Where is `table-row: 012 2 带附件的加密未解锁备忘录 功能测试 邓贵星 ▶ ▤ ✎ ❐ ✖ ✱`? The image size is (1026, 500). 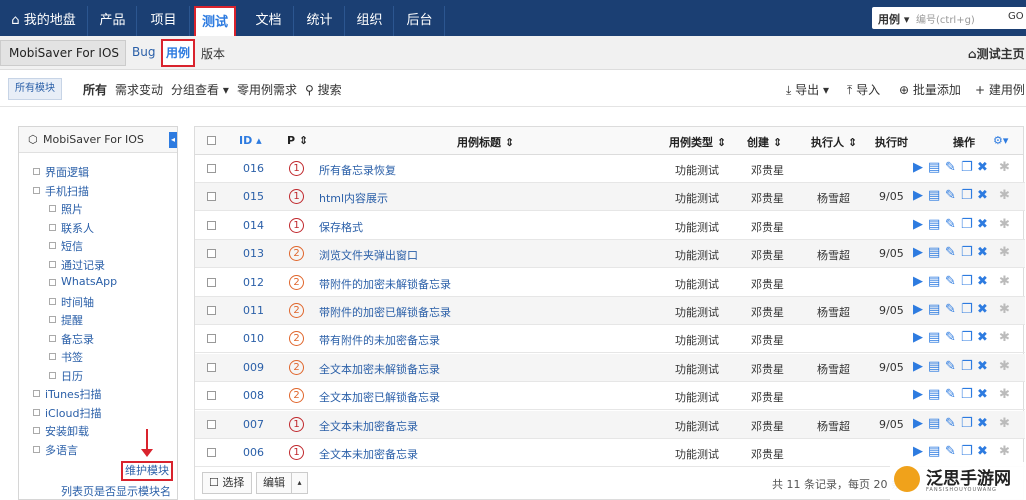
table-row: 012 2 带附件的加密未解锁备忘录 功能测试 邓贵星 ▶ ▤ ✎ ❐ ✖ ✱ is located at coordinates (610, 283).